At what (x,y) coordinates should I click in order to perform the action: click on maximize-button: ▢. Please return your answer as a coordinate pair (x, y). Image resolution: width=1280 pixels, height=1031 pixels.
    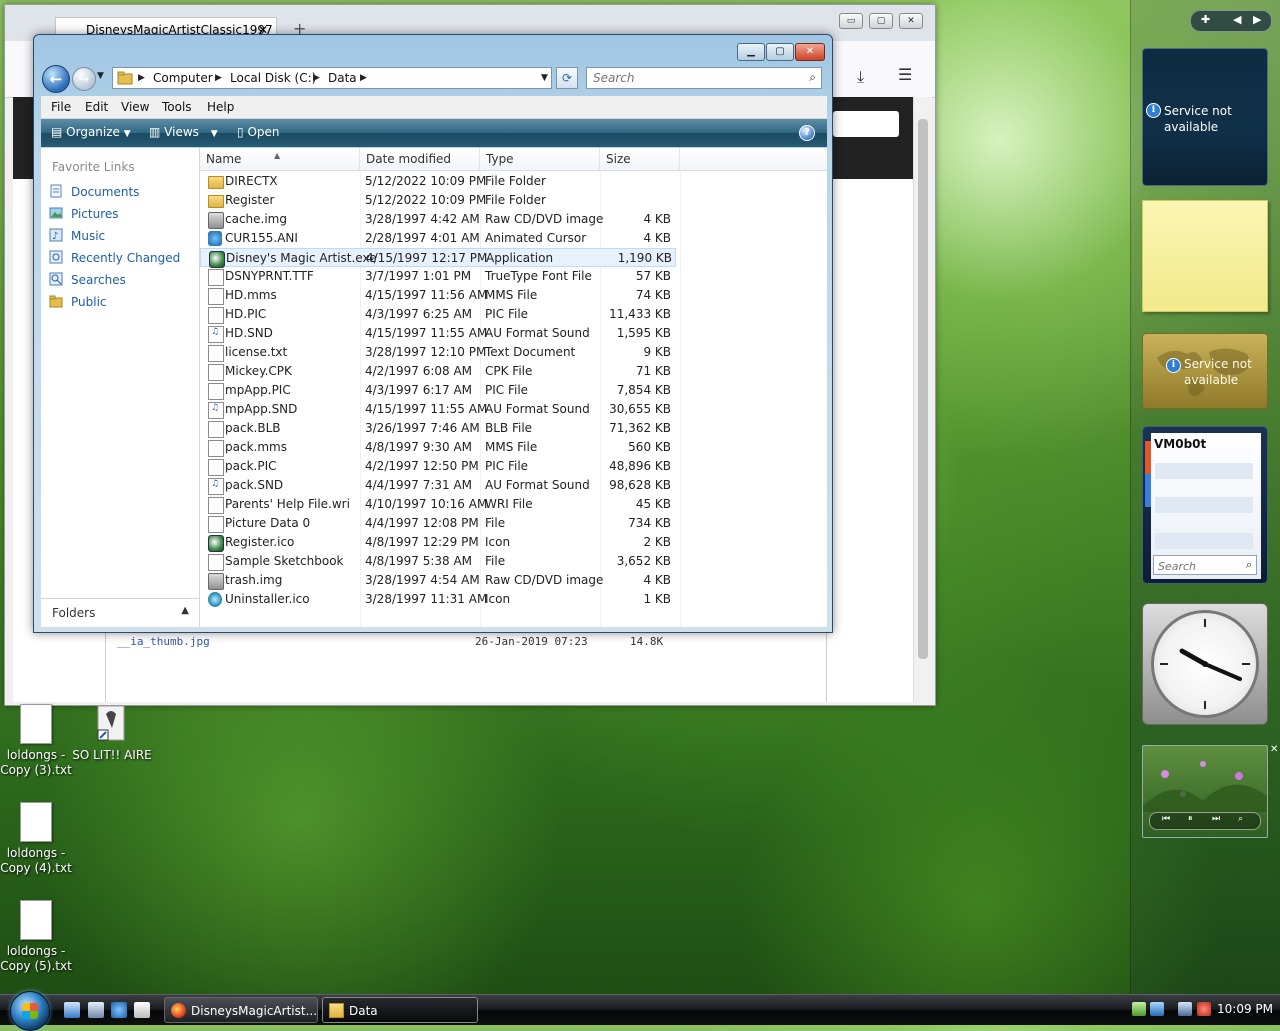
    Looking at the image, I should click on (780, 52).